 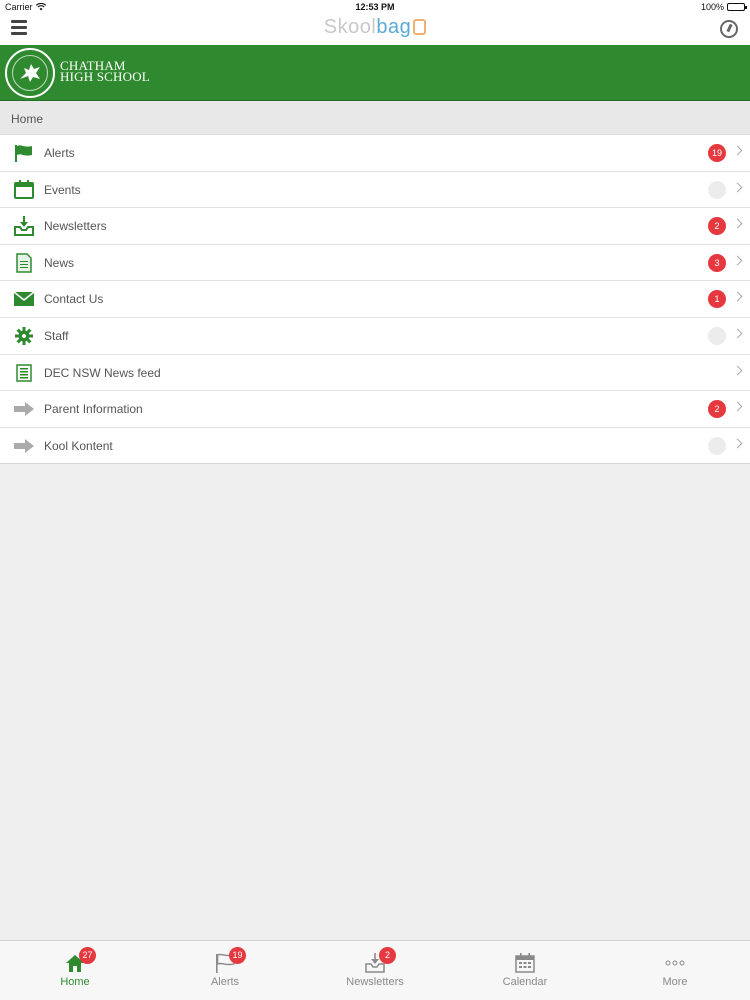 What do you see at coordinates (737, 7) in the screenshot?
I see `battery-icon` at bounding box center [737, 7].